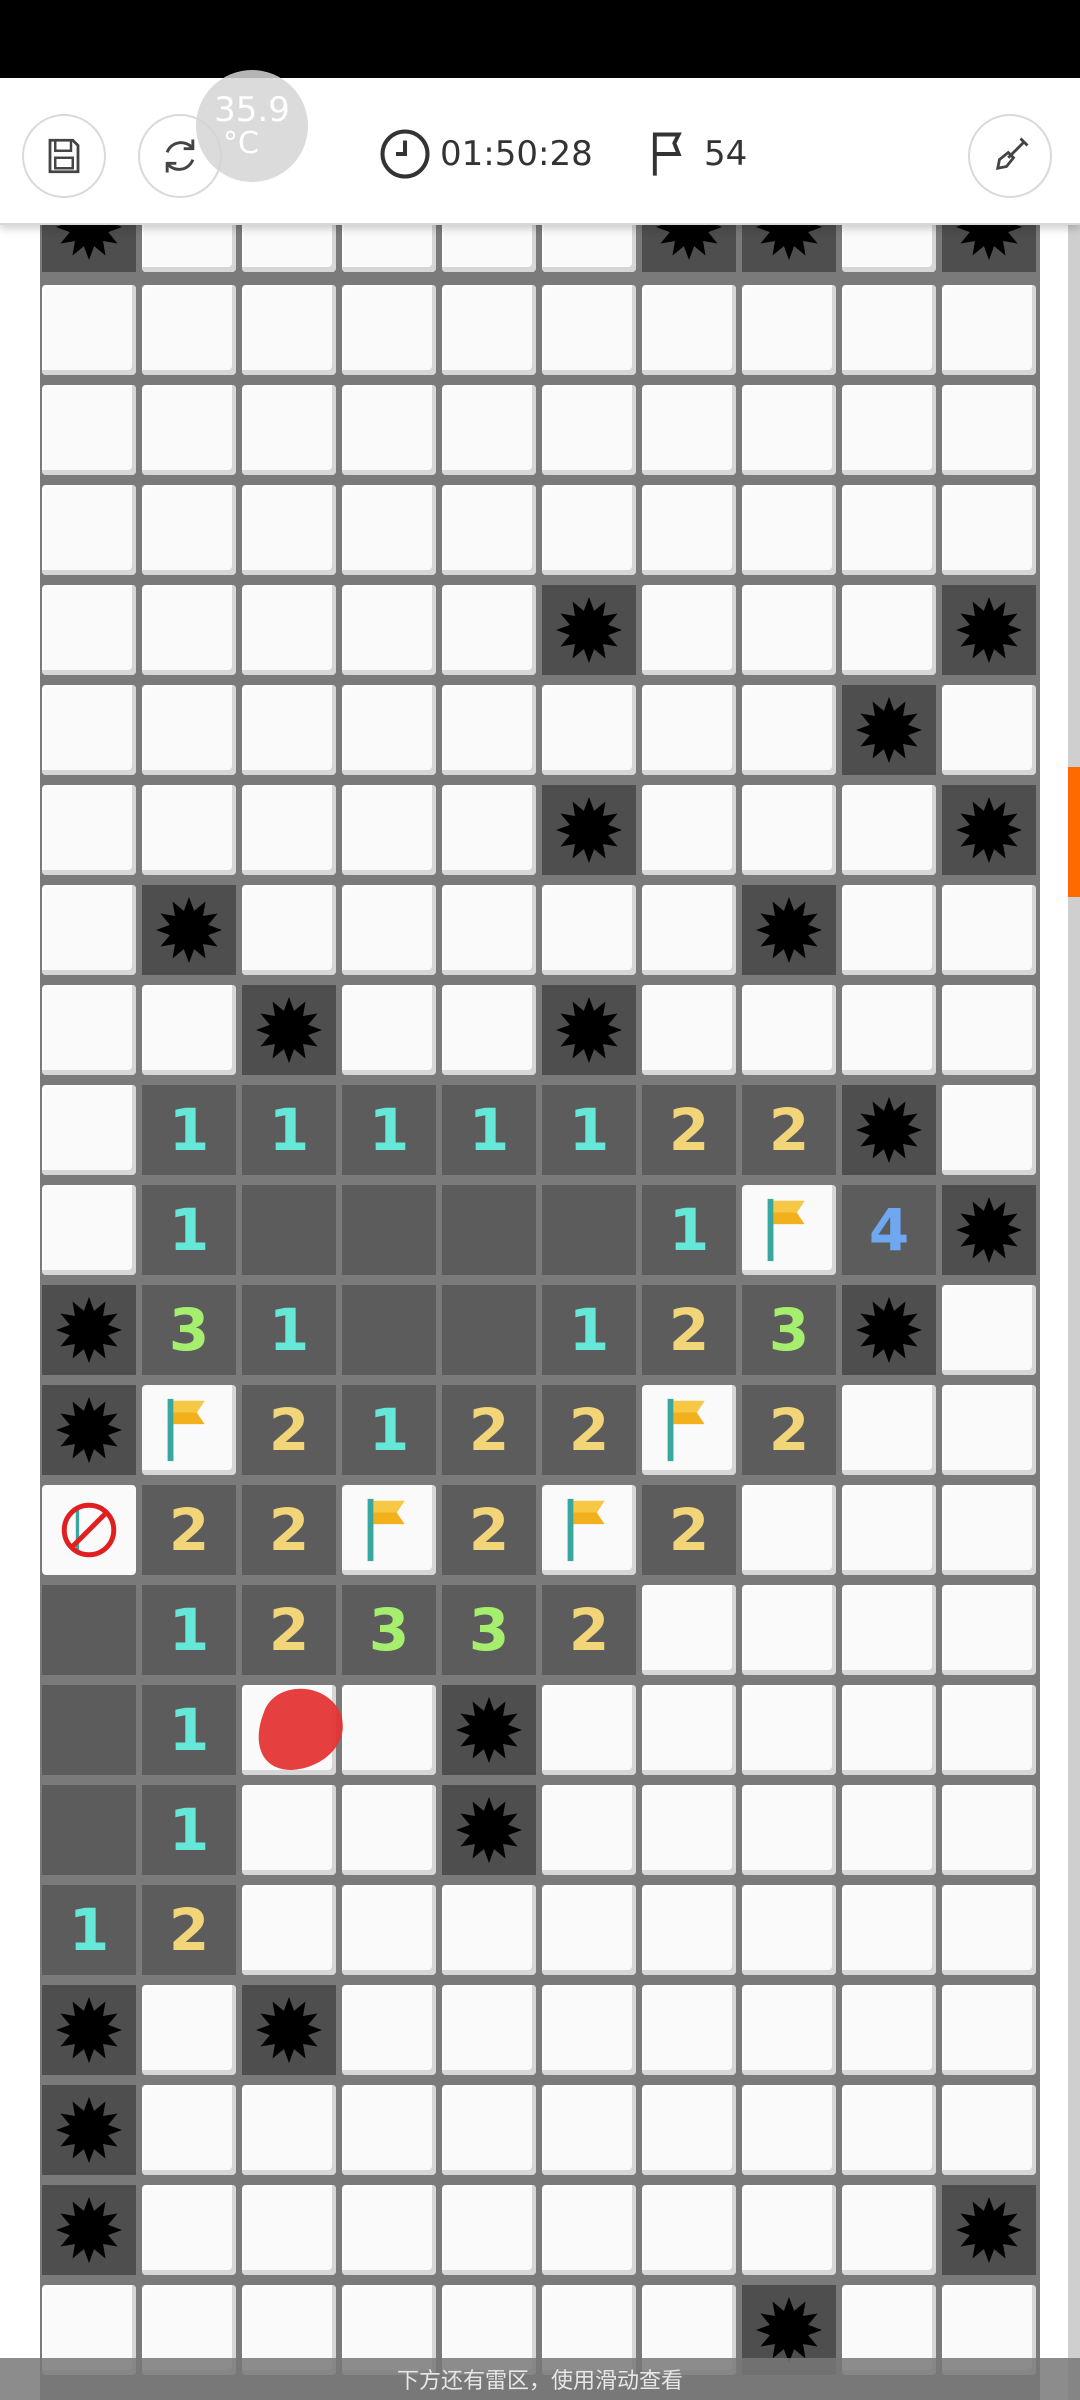 The height and width of the screenshot is (2400, 1080). What do you see at coordinates (1074, 1311) in the screenshot?
I see `scrollbar-track` at bounding box center [1074, 1311].